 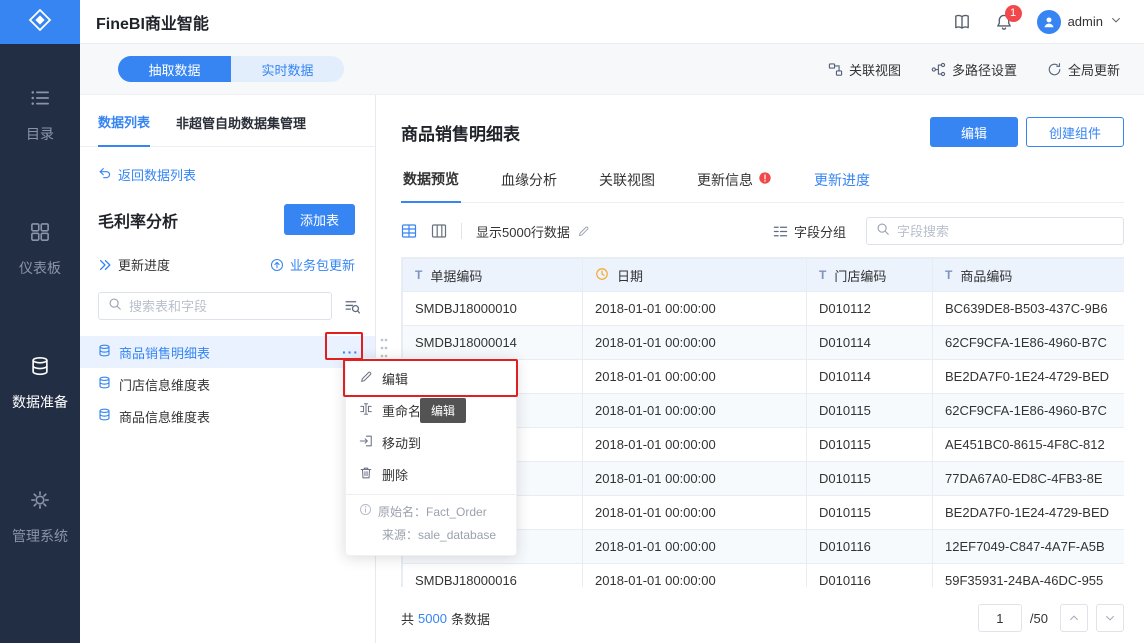 What do you see at coordinates (40, 268) in the screenshot?
I see `sidebar-item-label: 仪表板` at bounding box center [40, 268].